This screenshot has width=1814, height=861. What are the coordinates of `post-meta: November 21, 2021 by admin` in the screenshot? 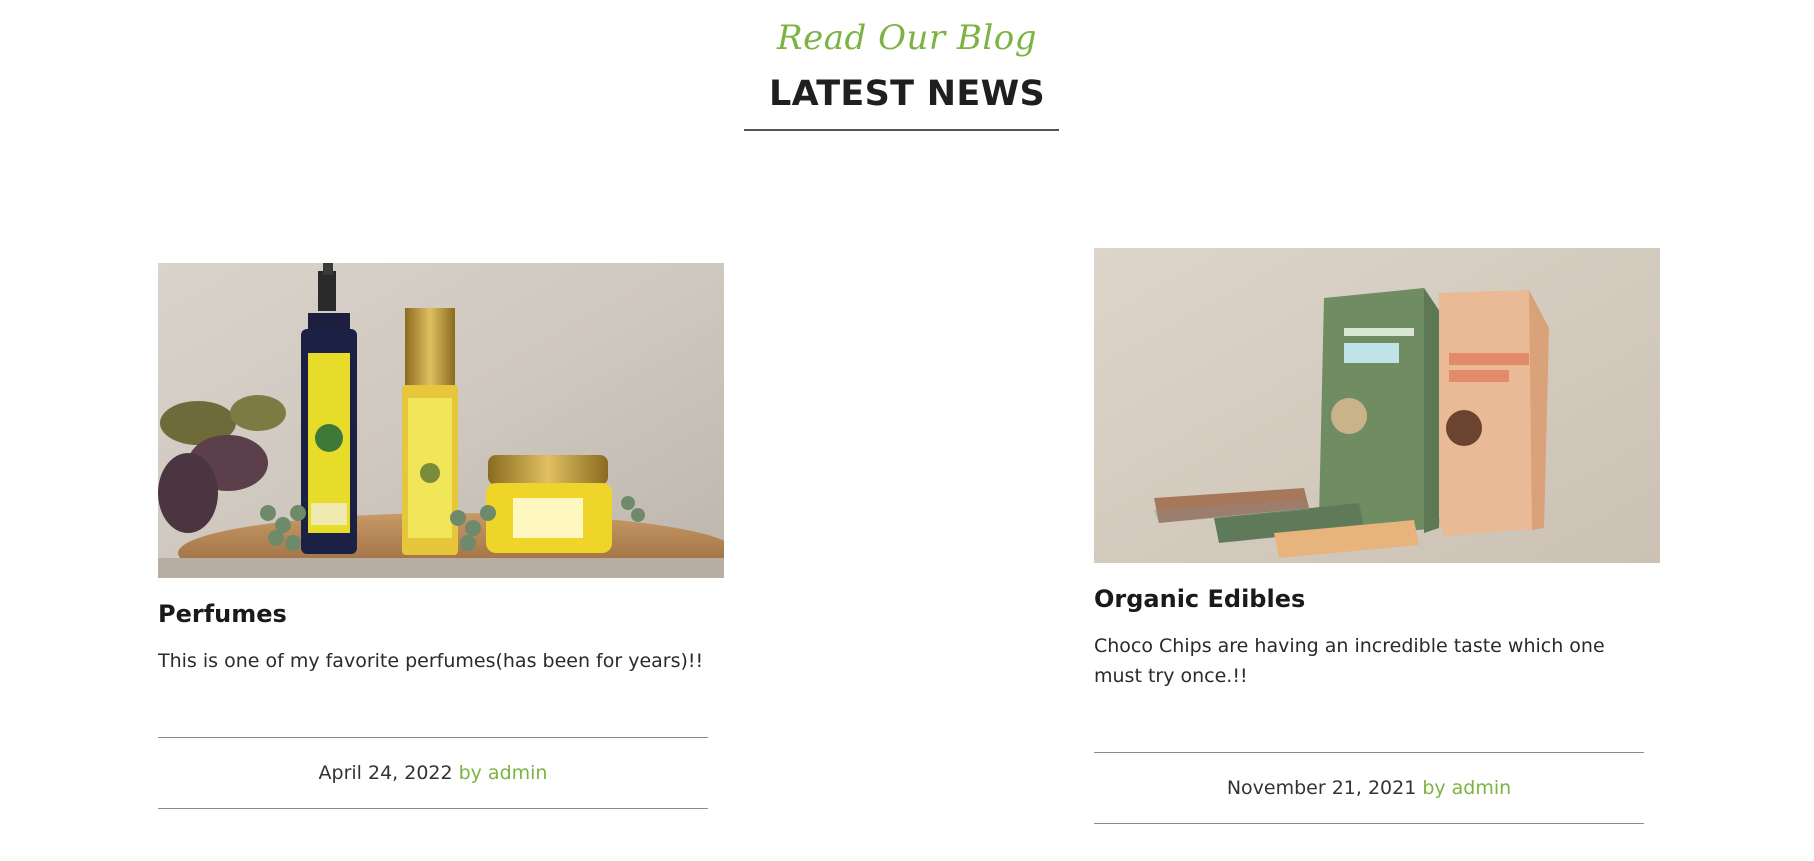 It's located at (1369, 788).